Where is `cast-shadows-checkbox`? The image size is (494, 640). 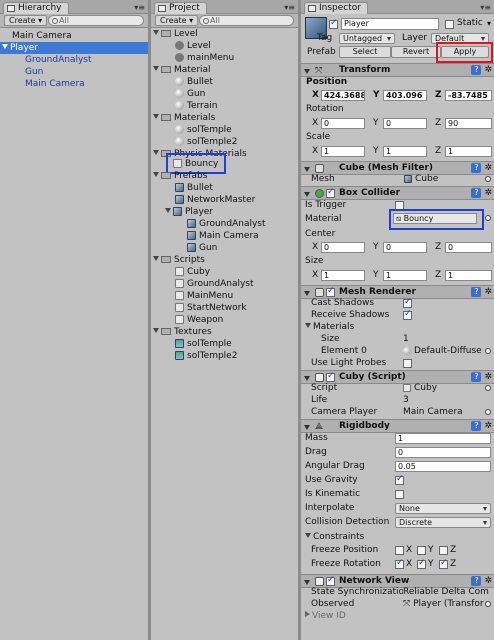
cast-shadows-checkbox is located at coordinates (407, 302).